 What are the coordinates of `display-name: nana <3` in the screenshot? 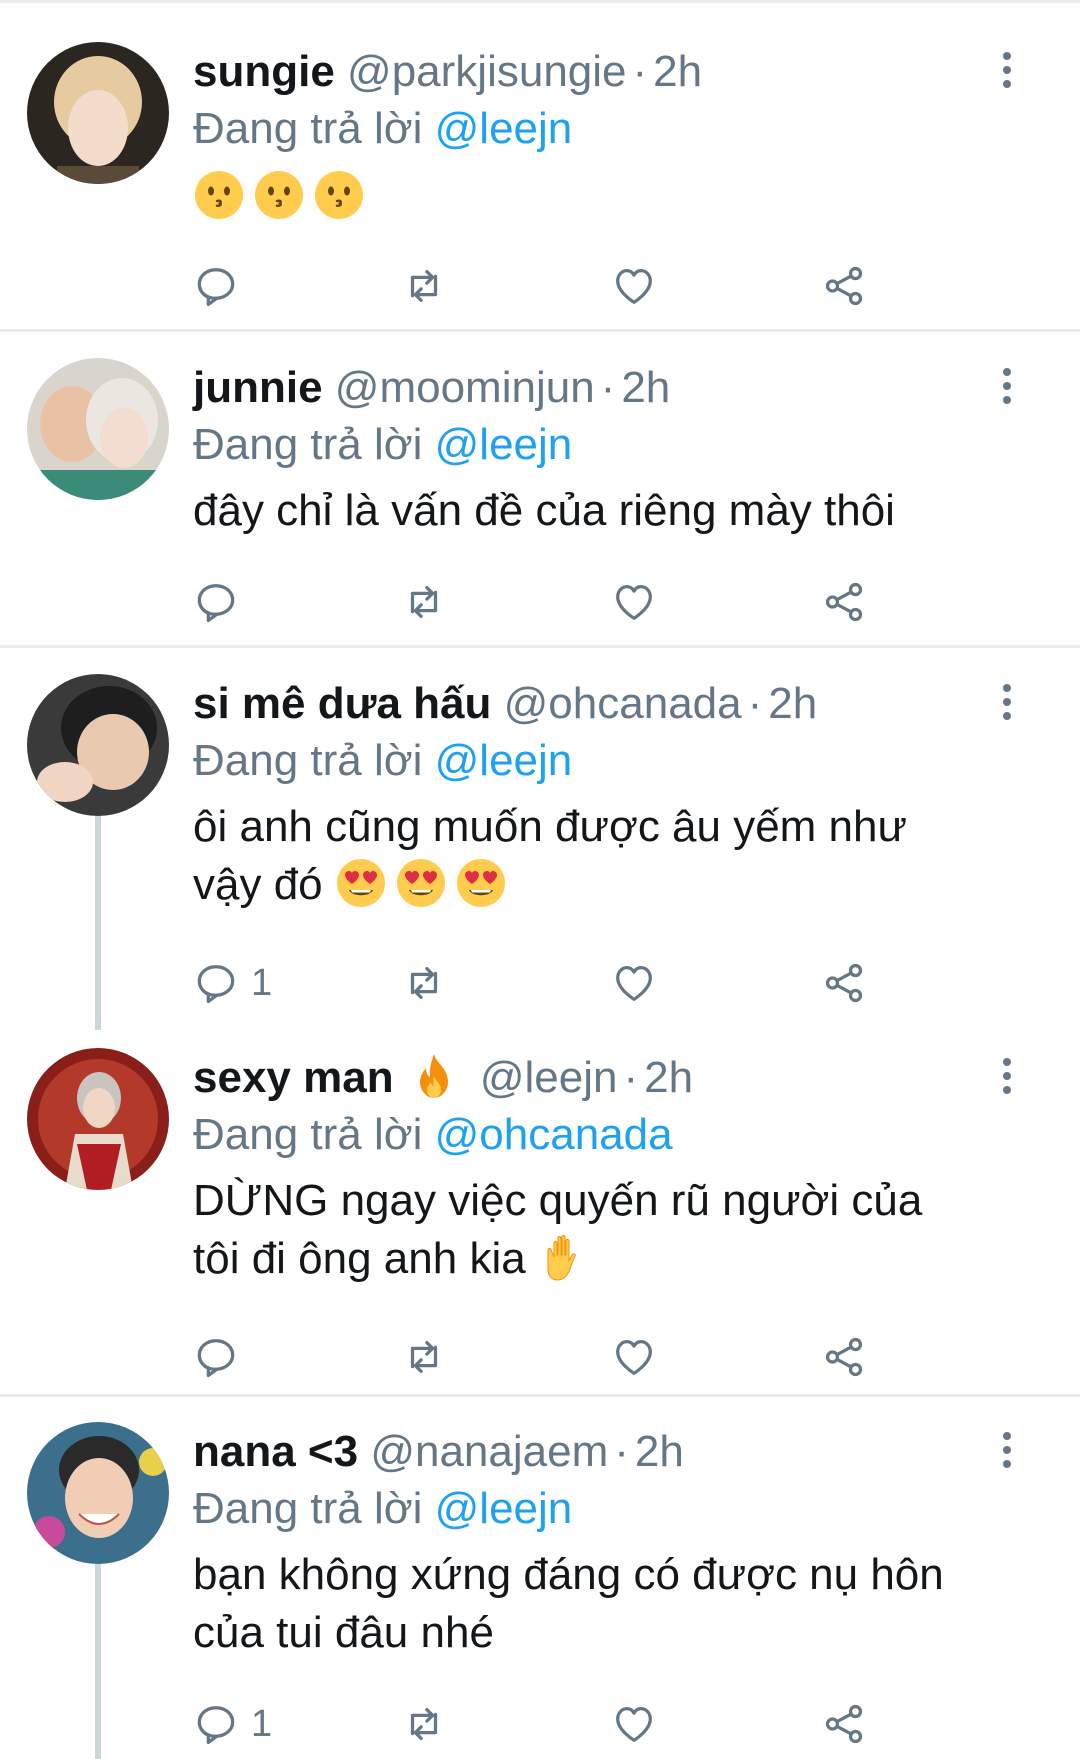 It's located at (275, 1451).